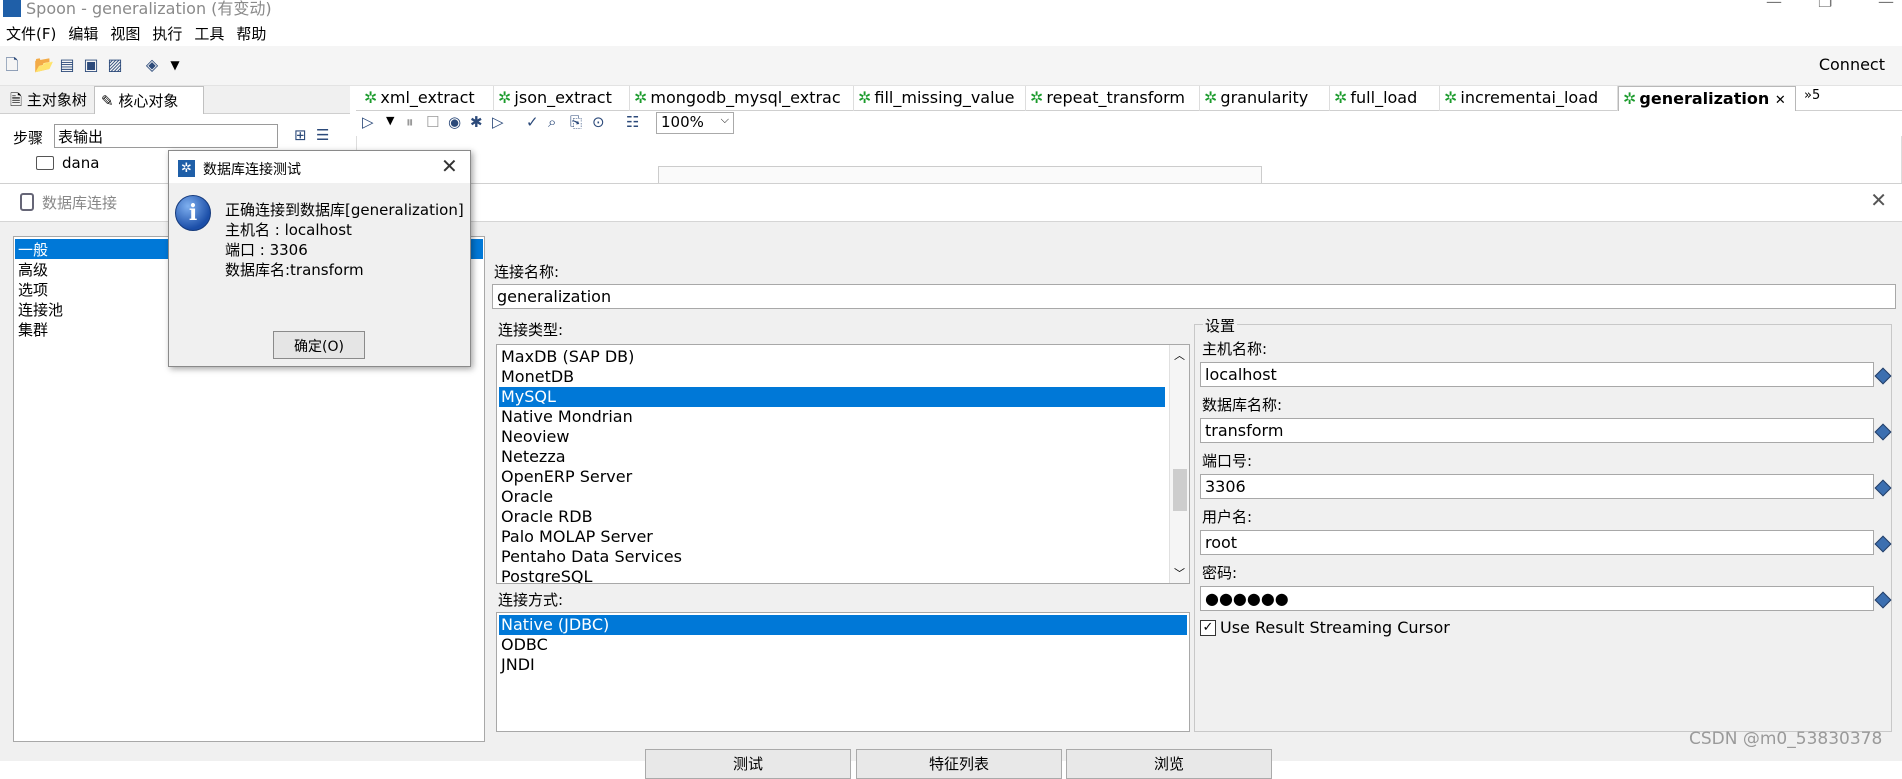 The height and width of the screenshot is (779, 1902). I want to click on list-item: JNDI, so click(518, 665).